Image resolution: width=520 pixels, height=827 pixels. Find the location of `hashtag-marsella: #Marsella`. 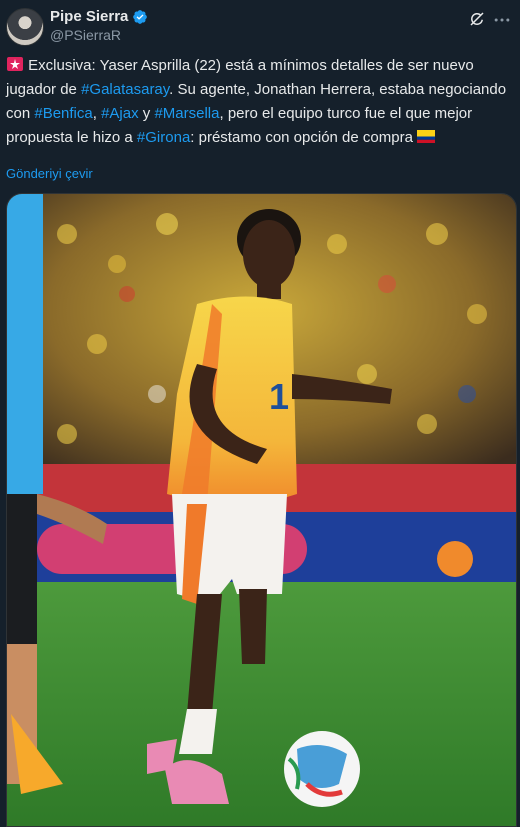

hashtag-marsella: #Marsella is located at coordinates (186, 113).